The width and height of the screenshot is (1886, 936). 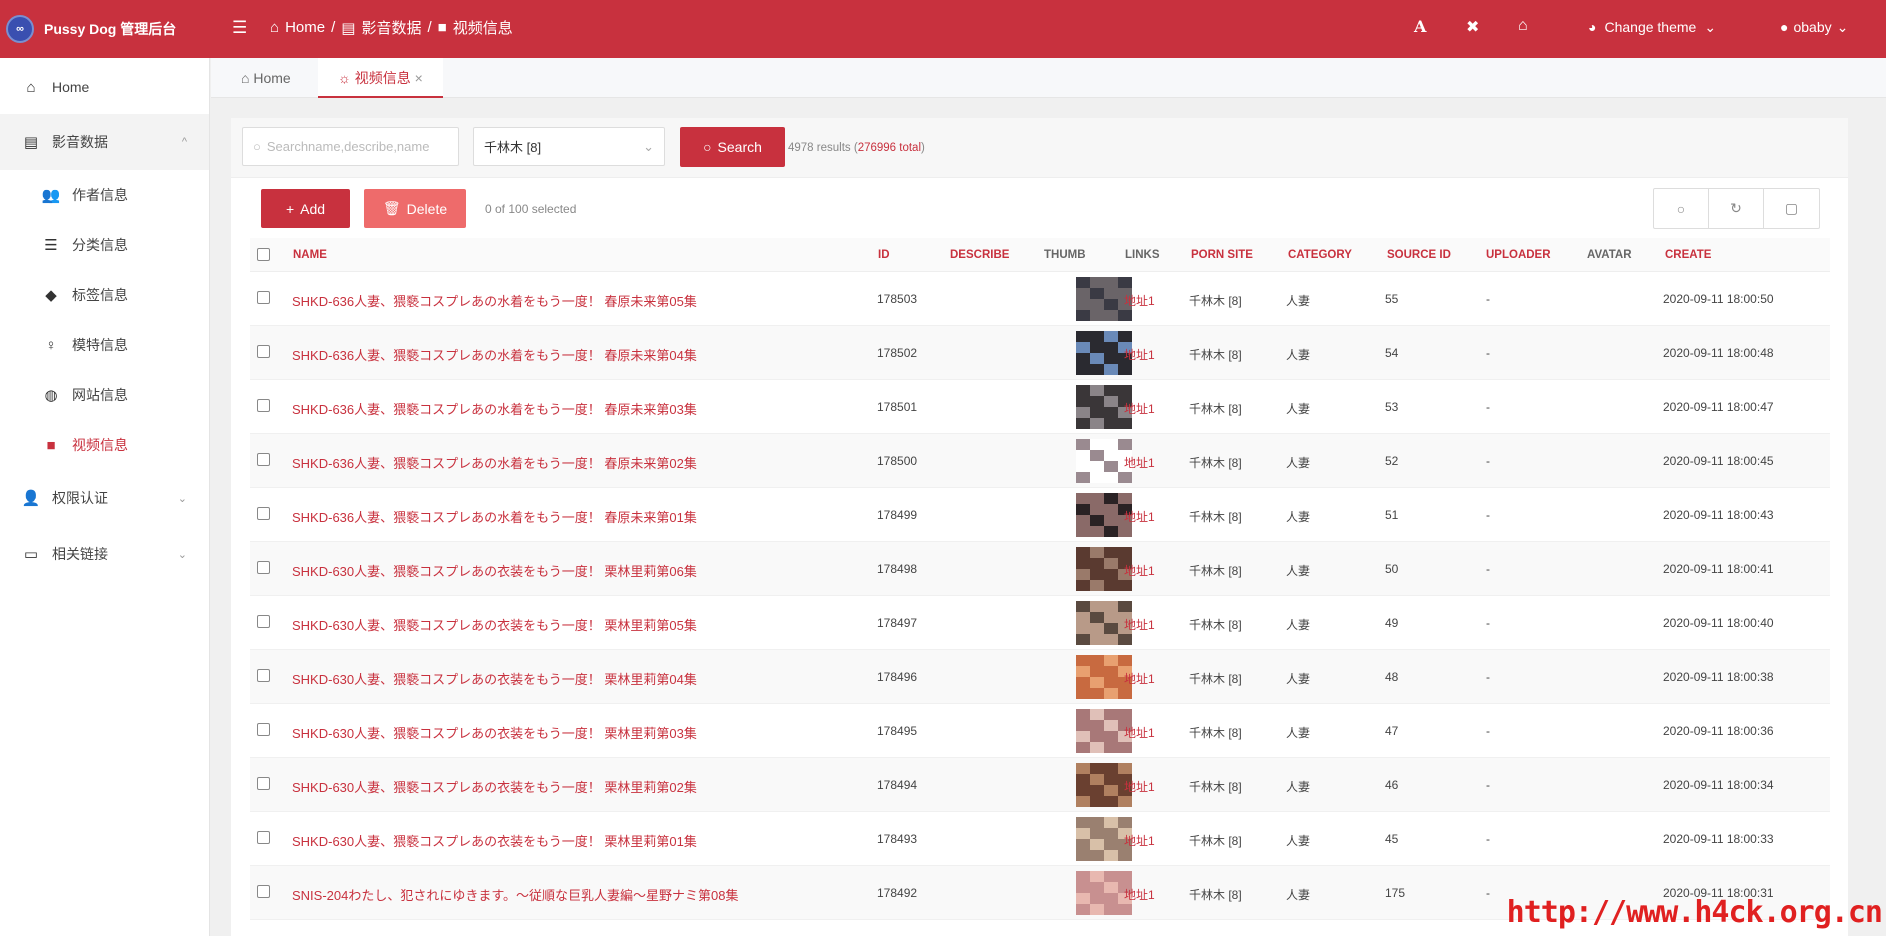 What do you see at coordinates (494, 732) in the screenshot?
I see `video-name-link: SHKD-630人妻、猥褻コスプレあの衣装をもう一度！ 栗林里莉第03集` at bounding box center [494, 732].